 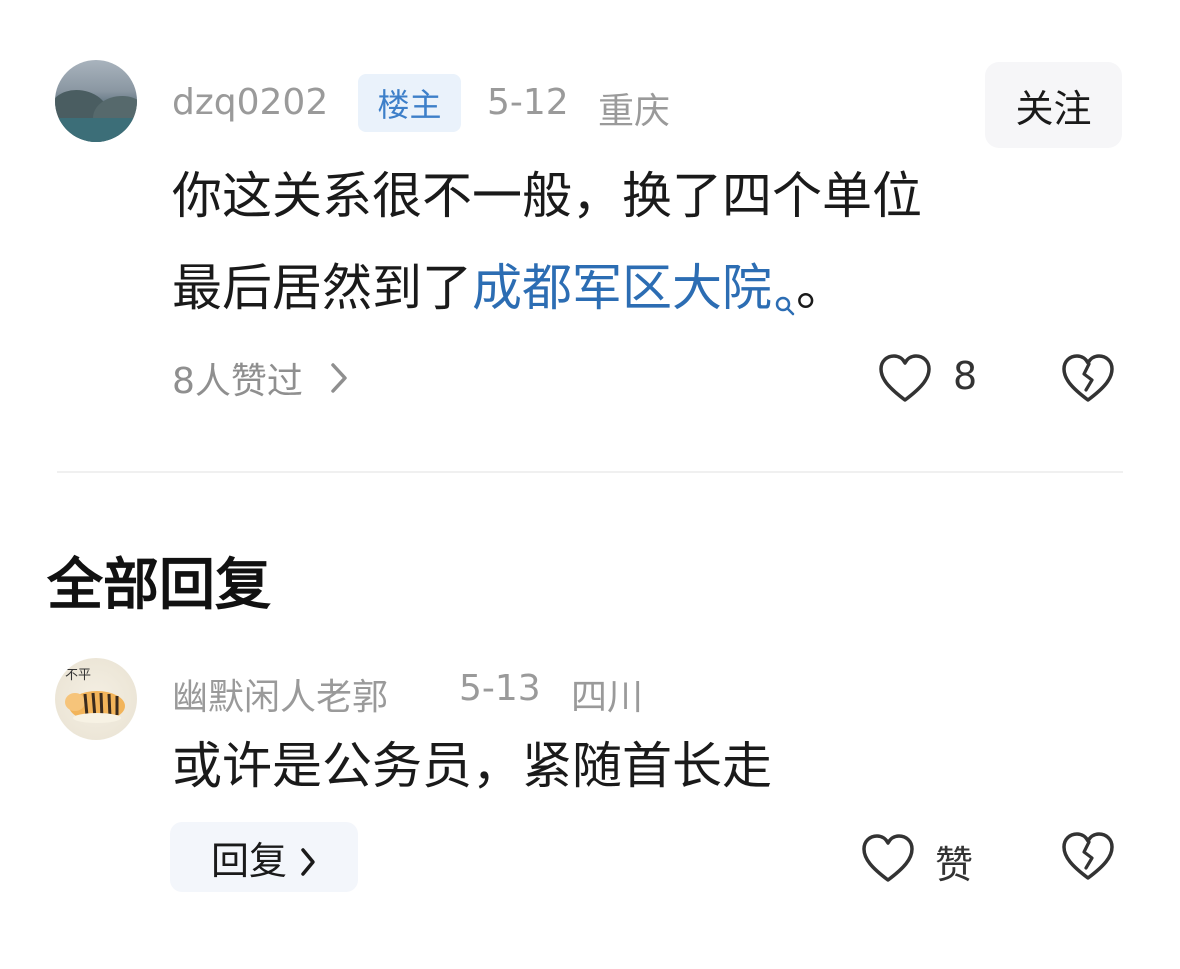 I want to click on location-link-text: 成都军区大院, so click(x=622, y=288).